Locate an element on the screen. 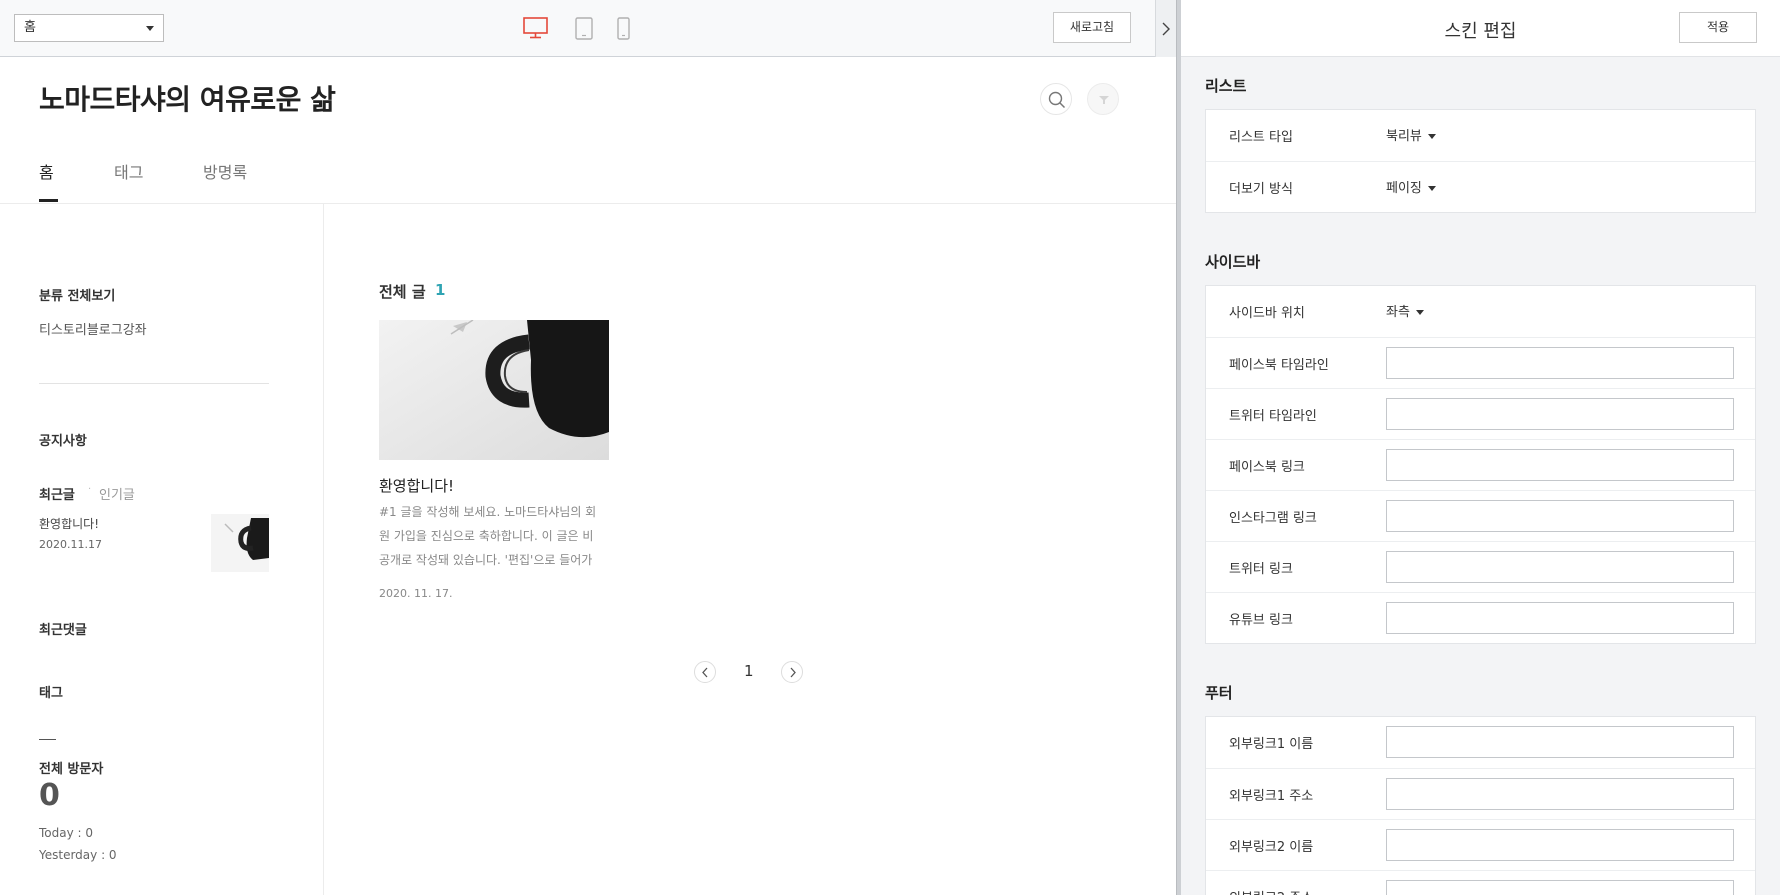  setting-label: 트위터 링크 is located at coordinates (1261, 569).